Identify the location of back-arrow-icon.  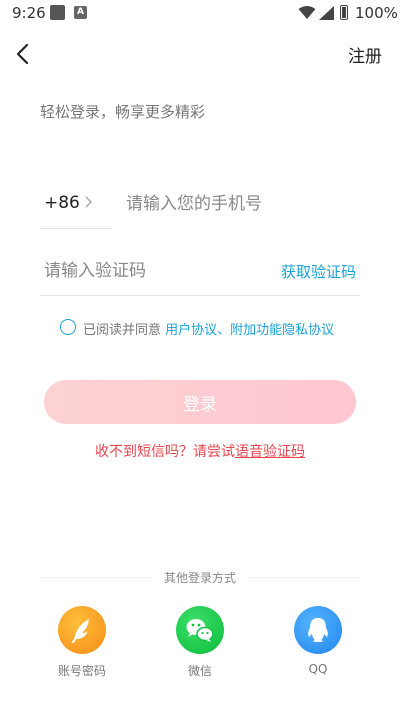
(24, 54).